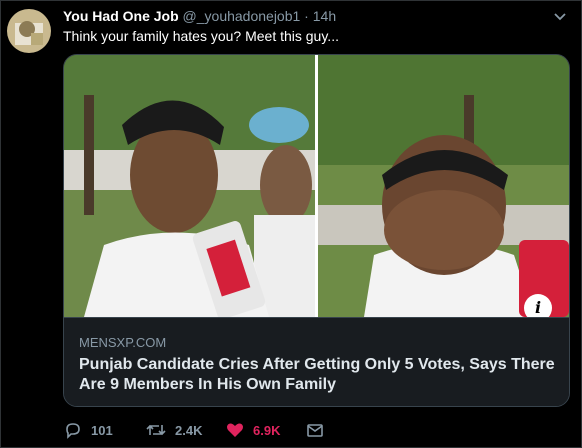  I want to click on reply-button: 101, so click(88, 430).